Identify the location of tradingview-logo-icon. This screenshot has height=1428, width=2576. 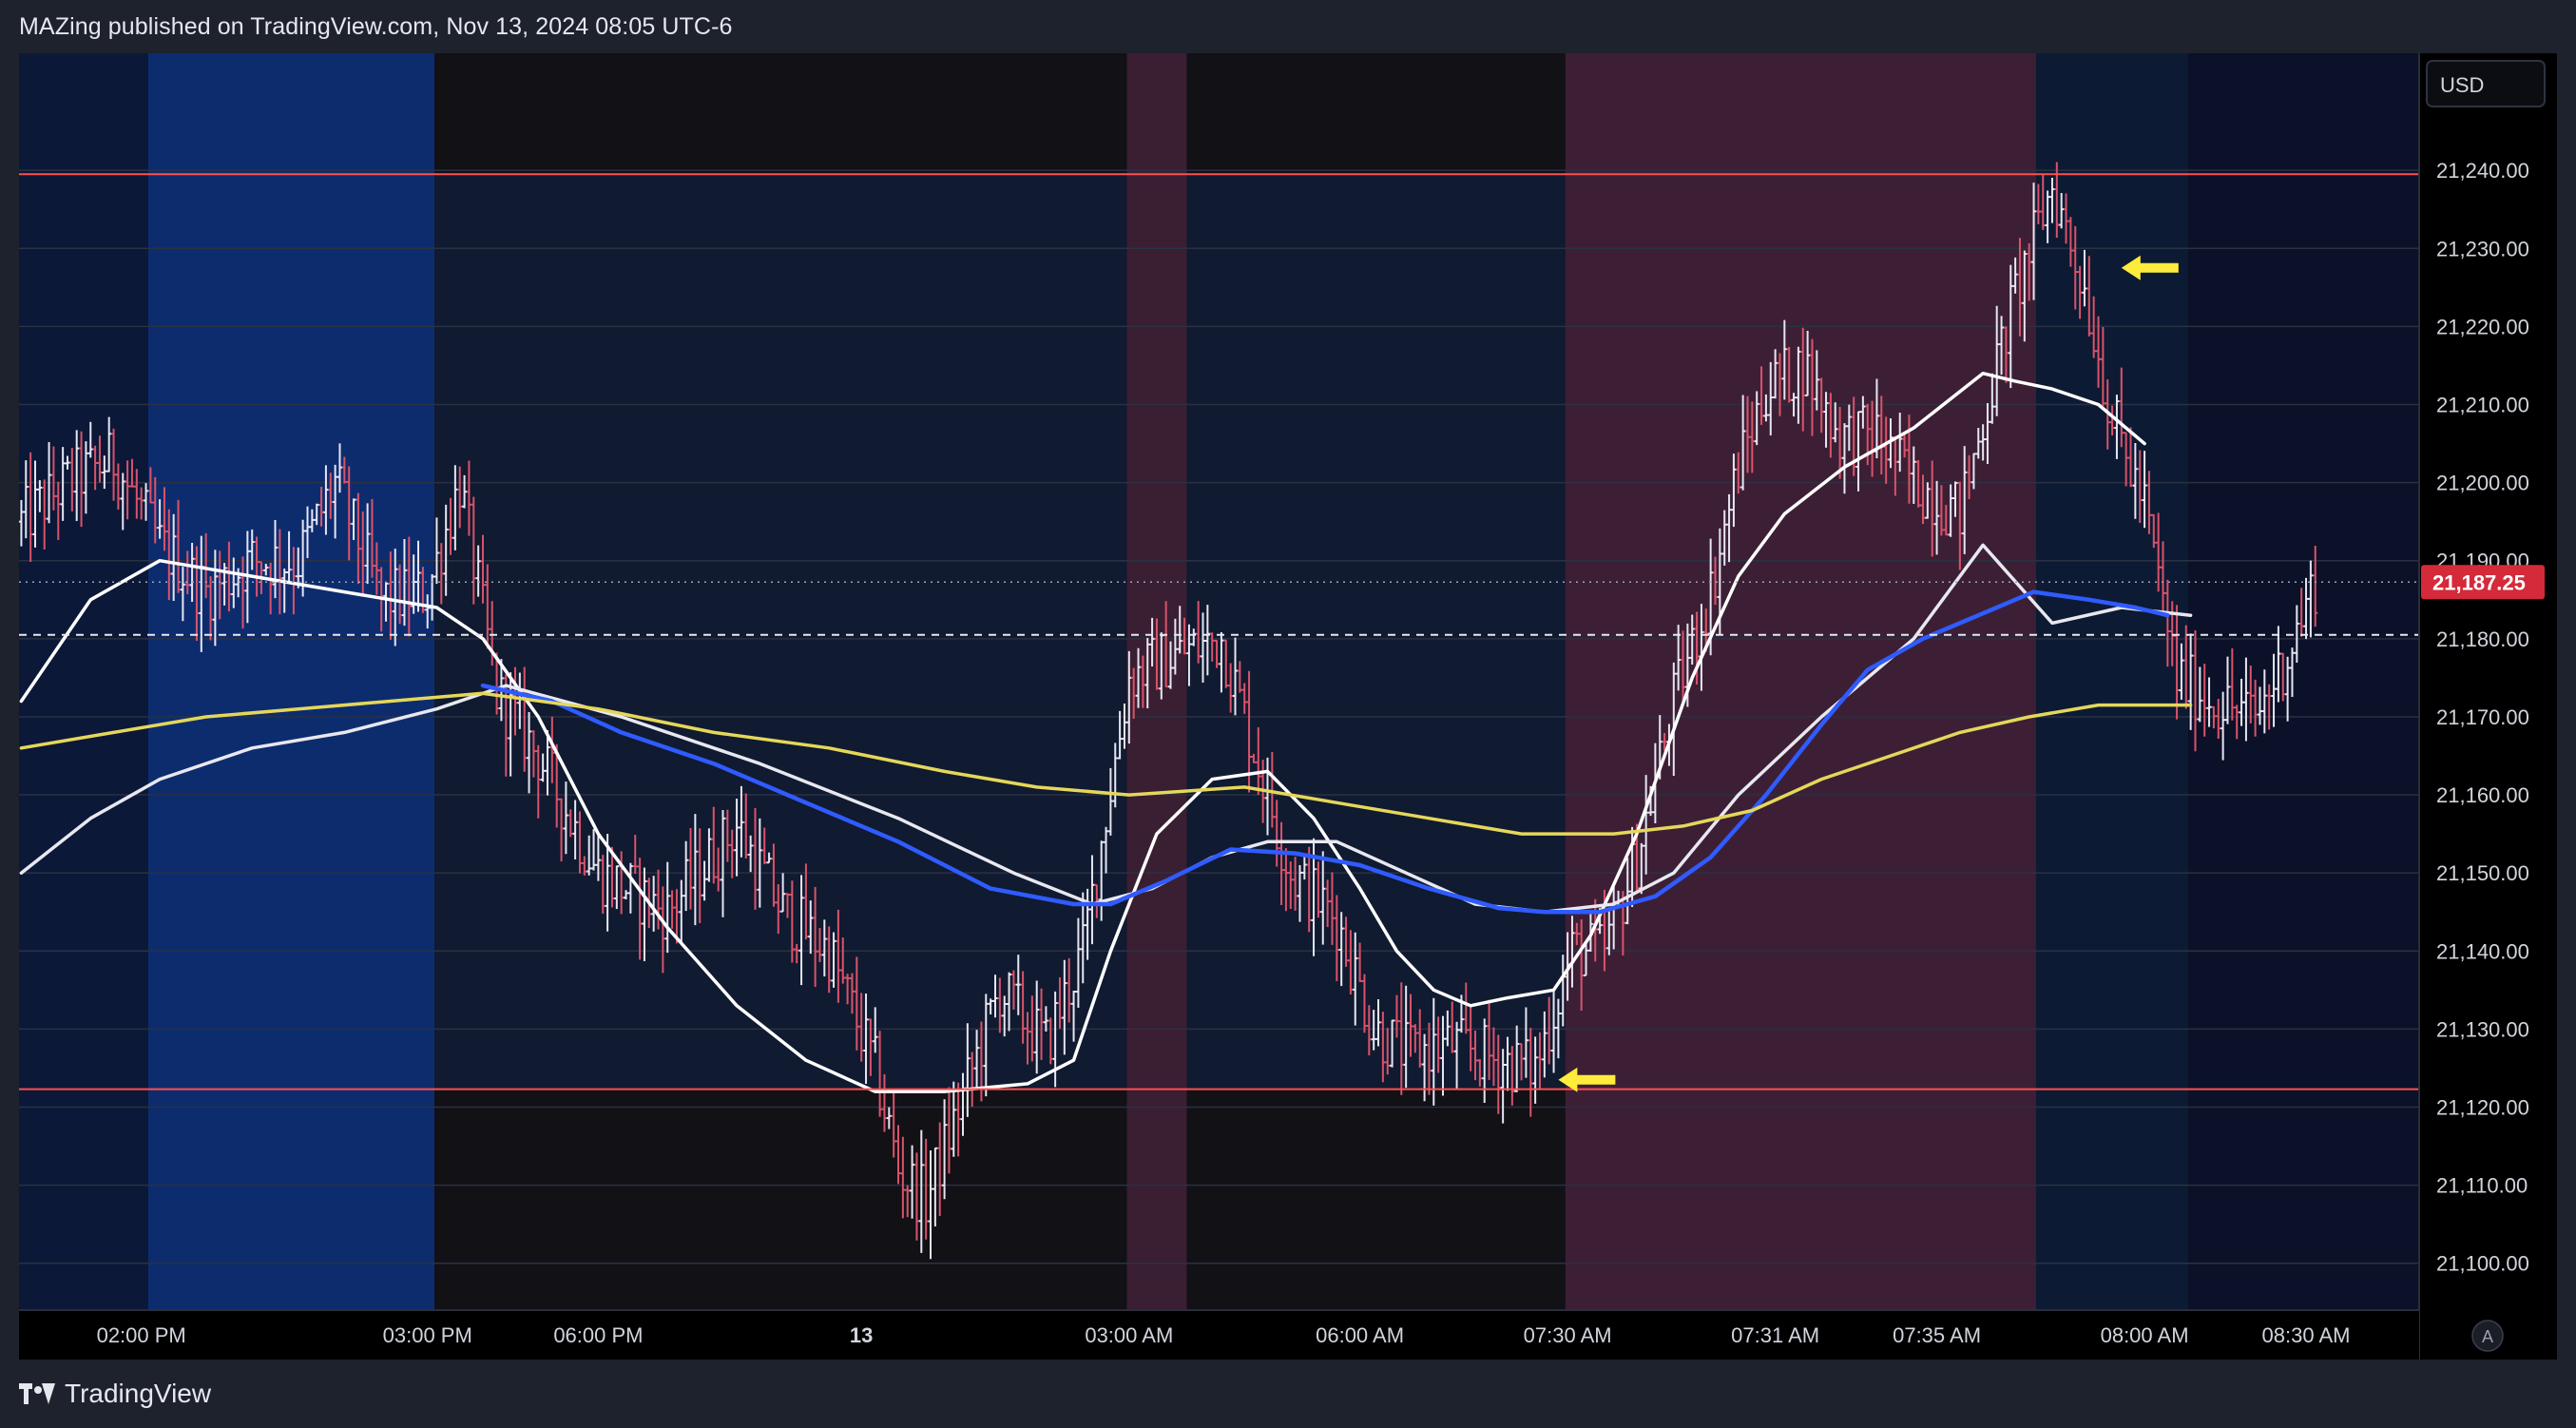
(37, 1393).